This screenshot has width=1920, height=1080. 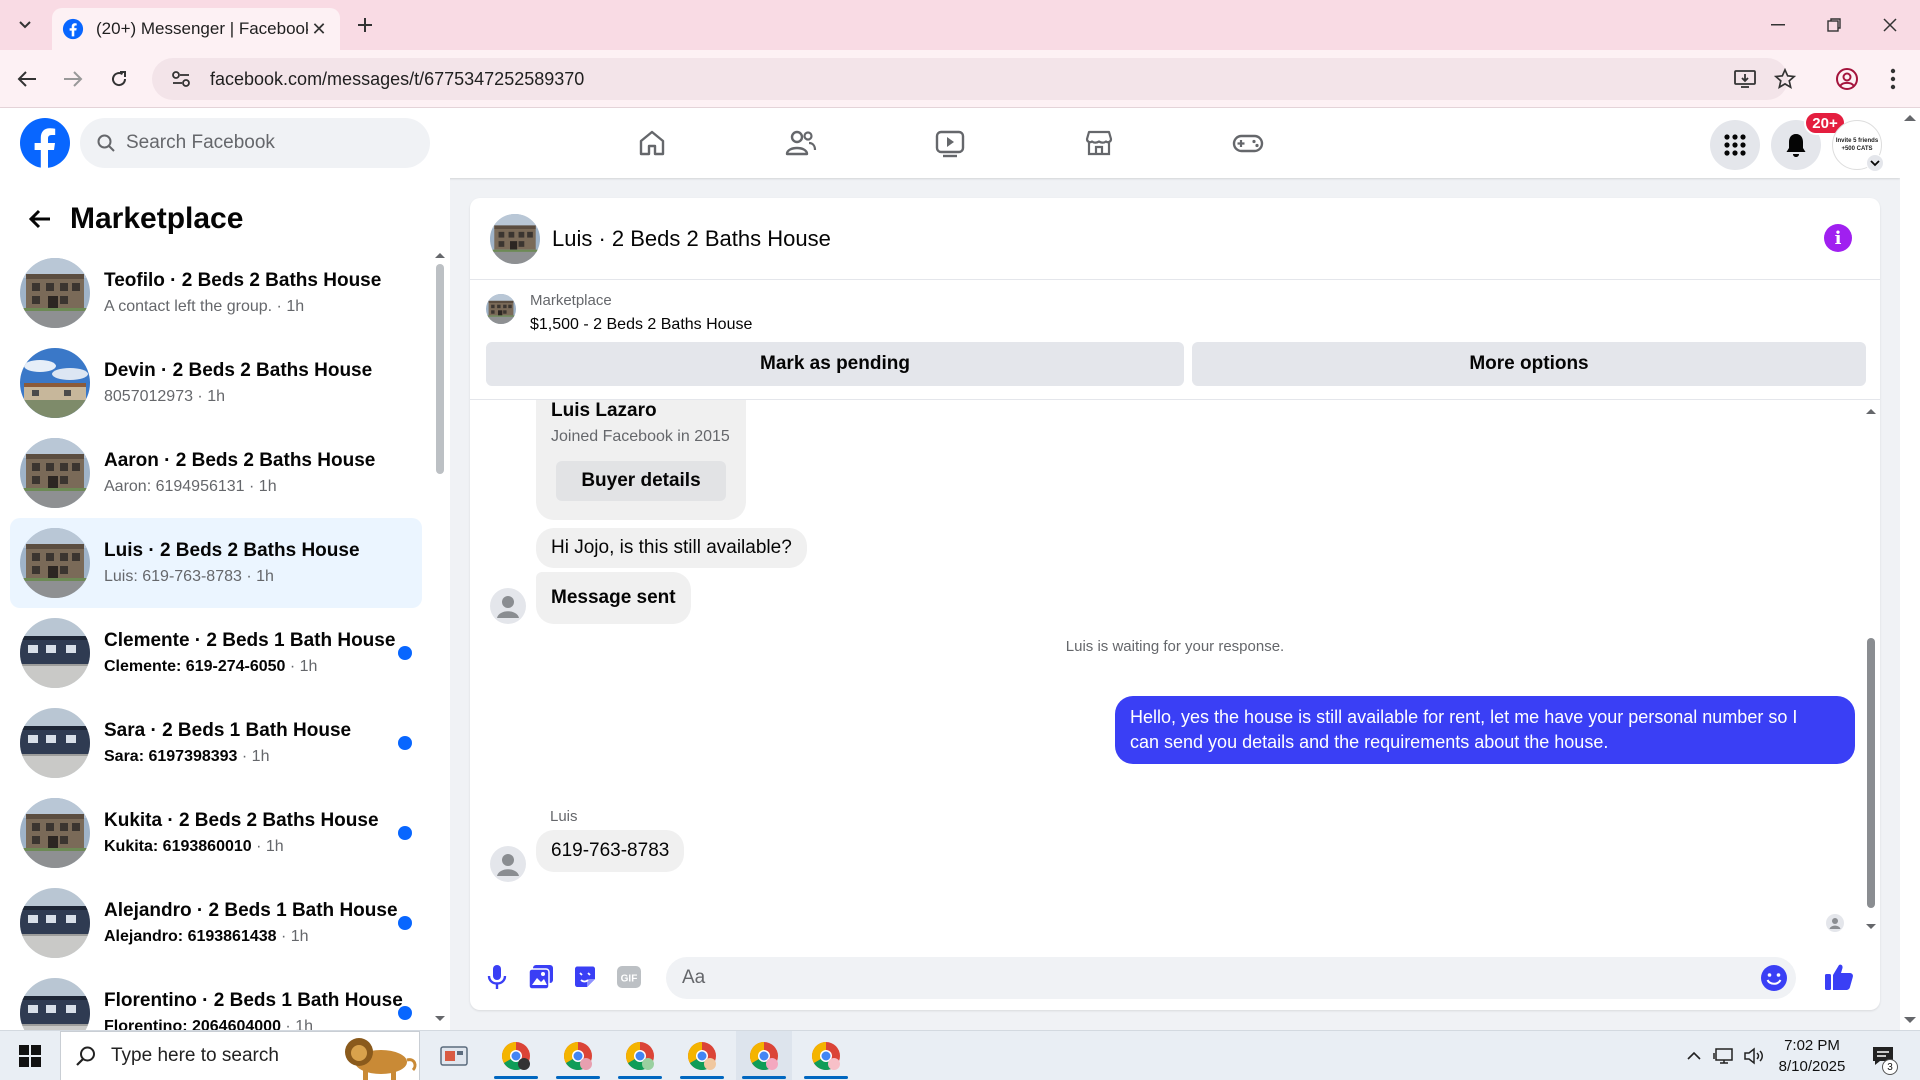 I want to click on buyer-details-button: Buyer details, so click(x=641, y=481).